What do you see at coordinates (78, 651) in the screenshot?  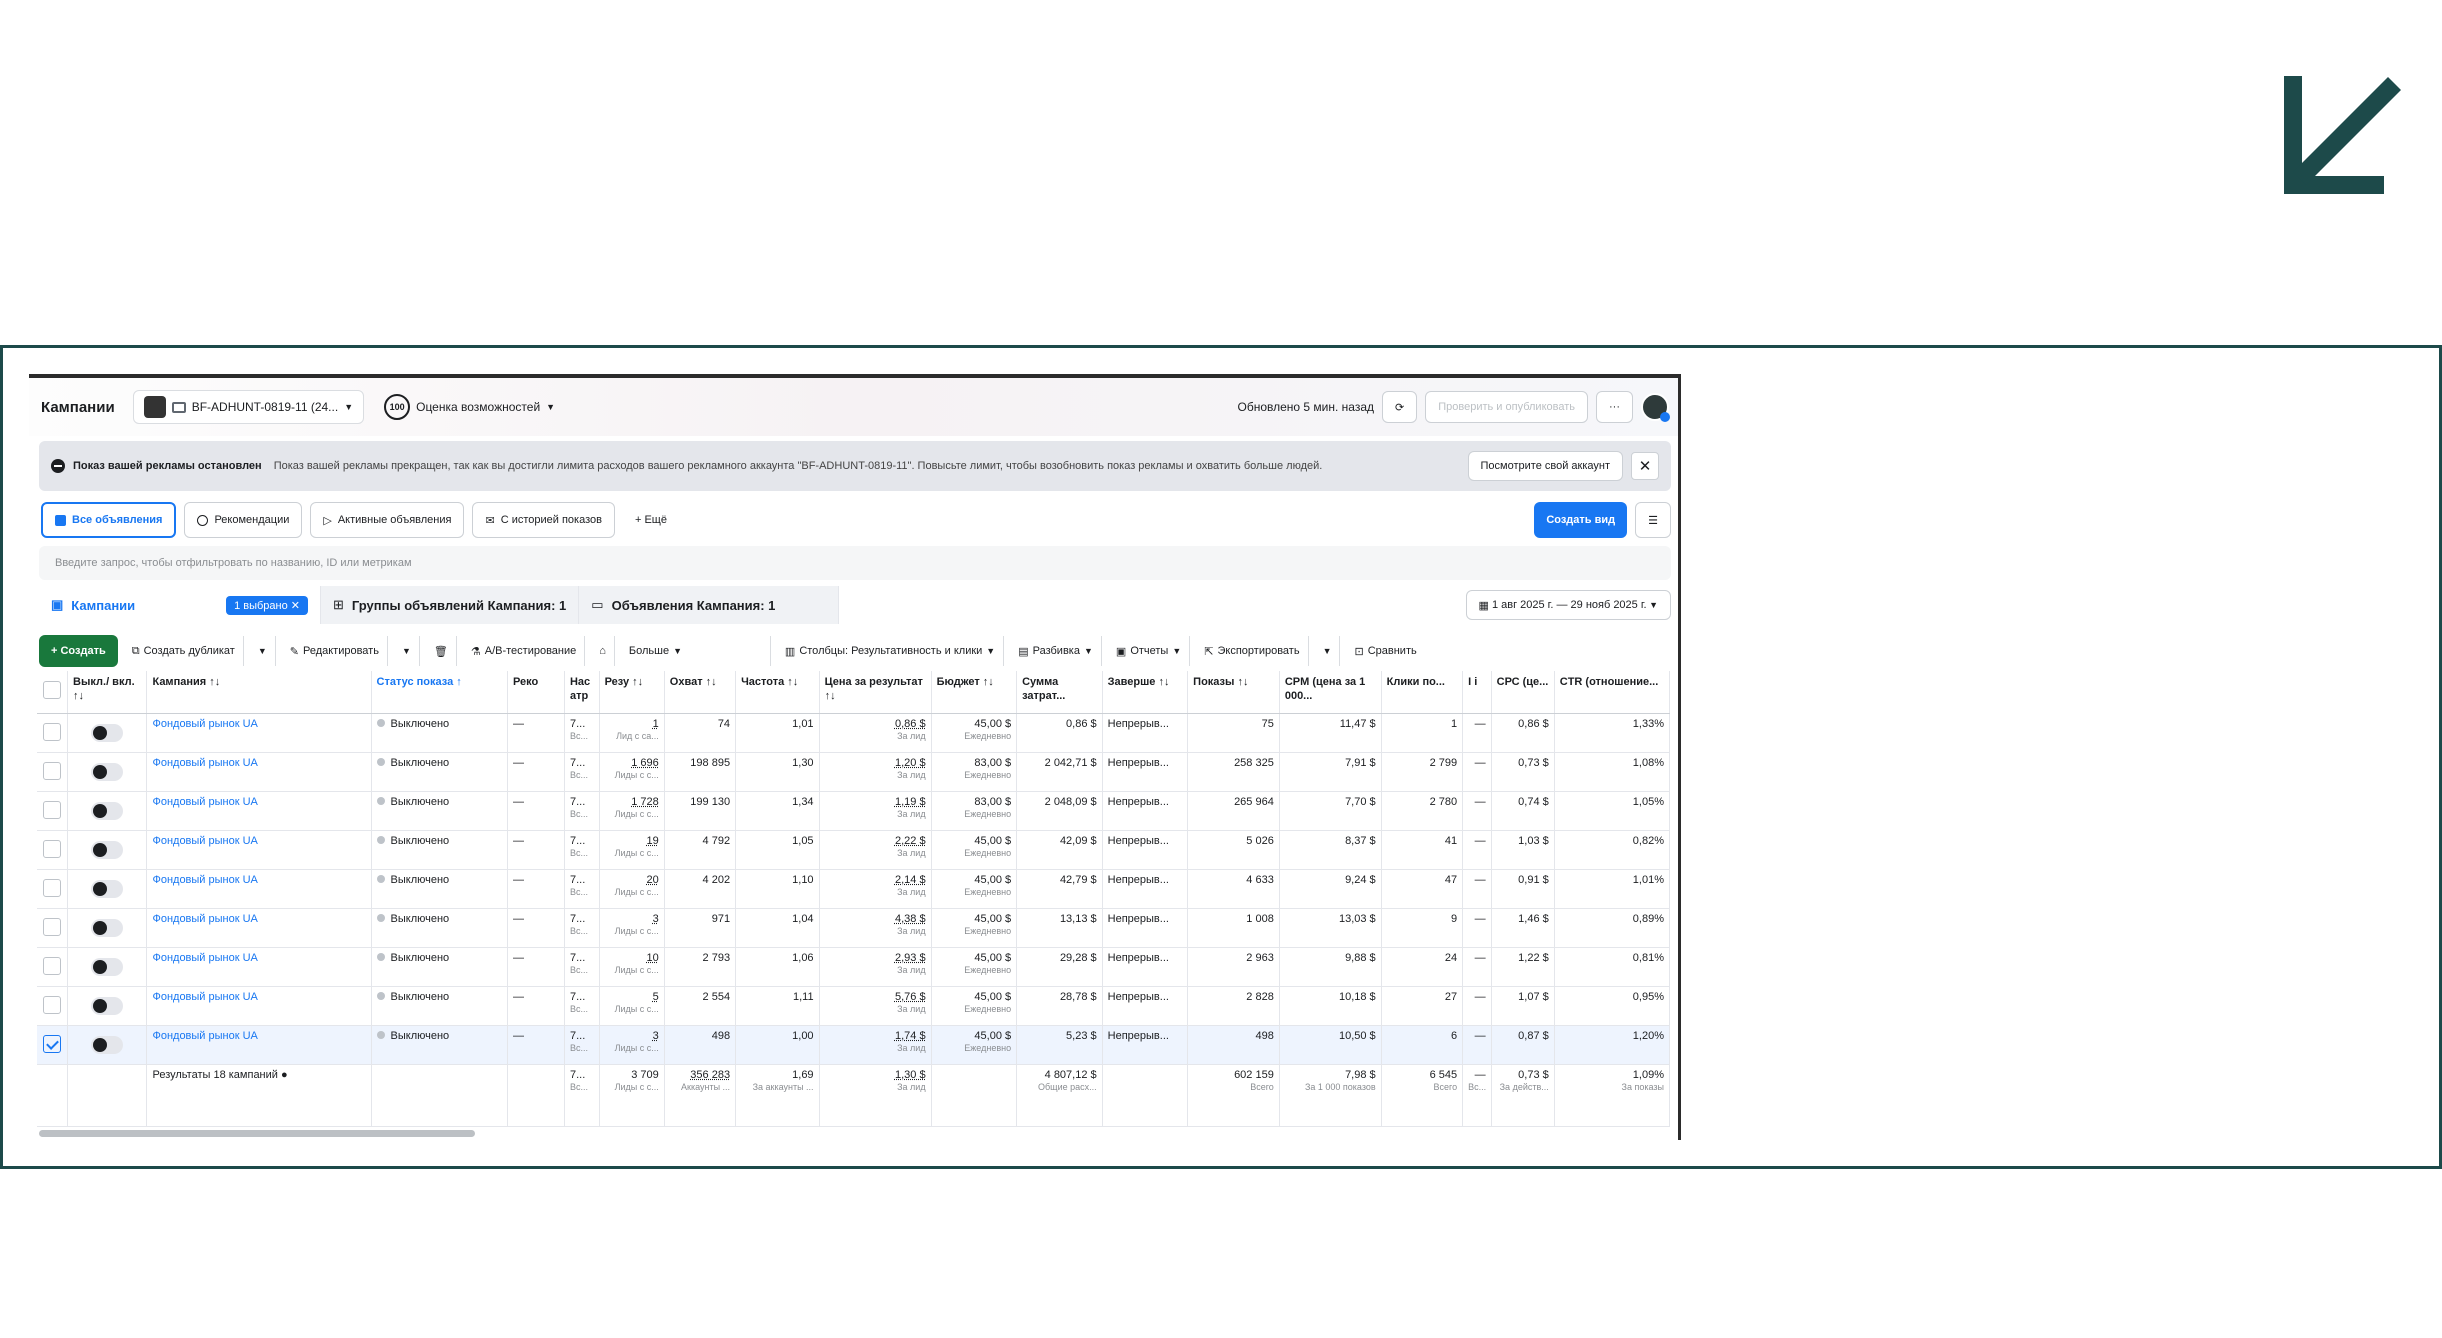 I see `create-button: + Создать` at bounding box center [78, 651].